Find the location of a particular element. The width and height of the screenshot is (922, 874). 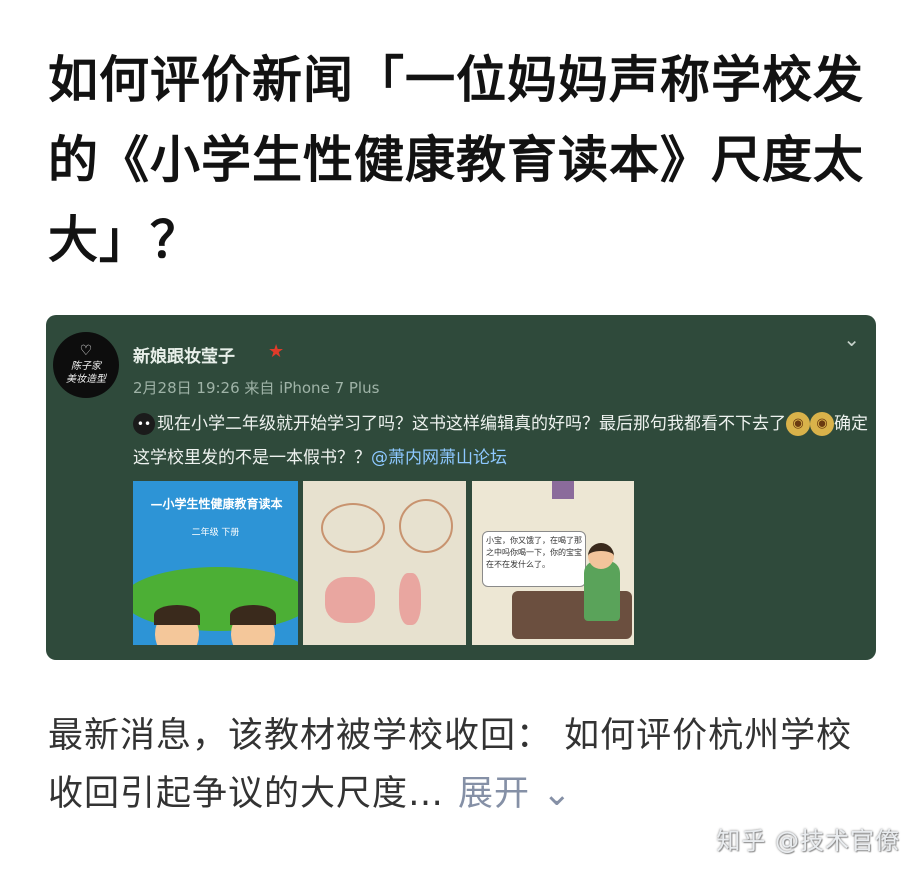

post-text-a: 现在小学二年级就开始学习了吗？这书这样编辑真的好吗？最后那句我都看不下去了 is located at coordinates (471, 424).